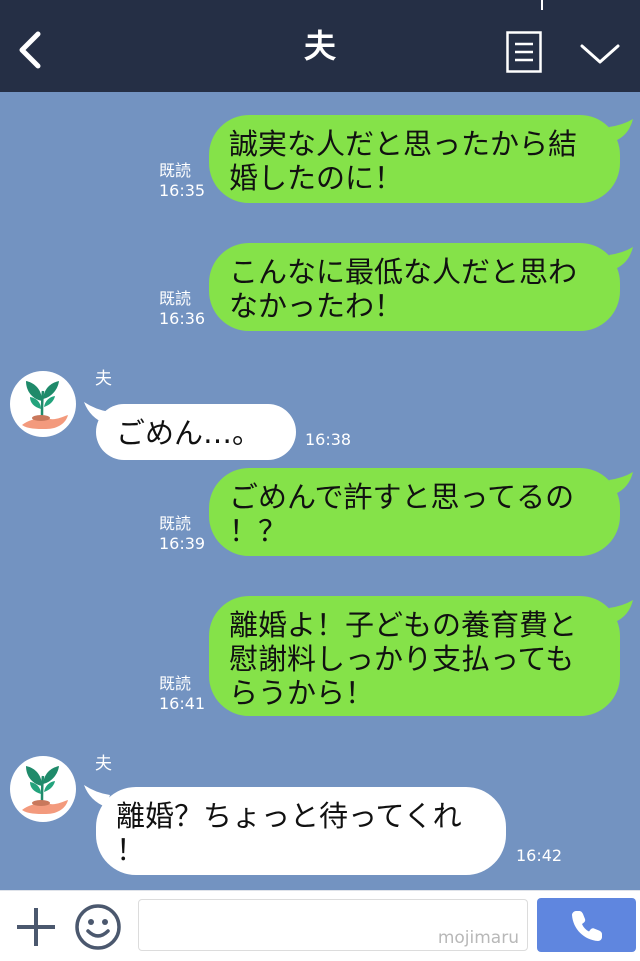 The image size is (640, 961). I want to click on message-text-line: 慰謝料しっかり支払っても, so click(402, 659).